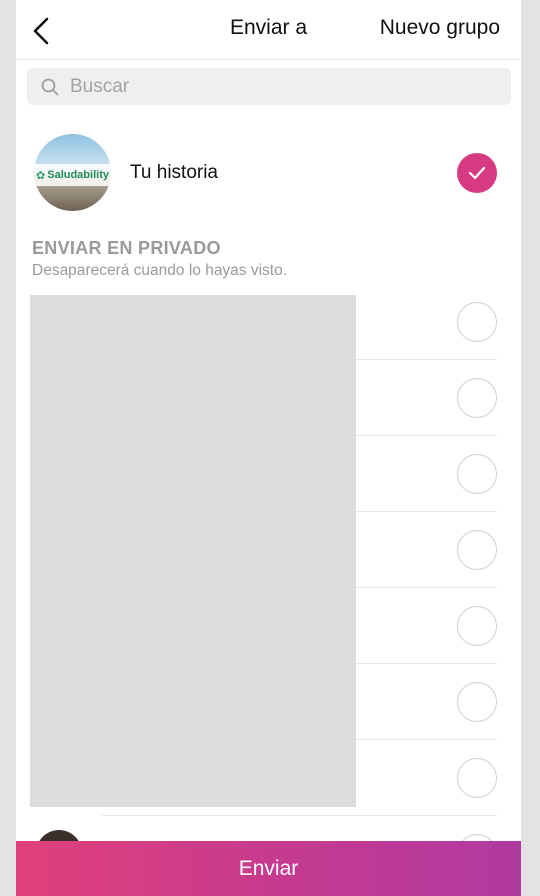 This screenshot has width=540, height=896. I want to click on checkmark-icon, so click(477, 173).